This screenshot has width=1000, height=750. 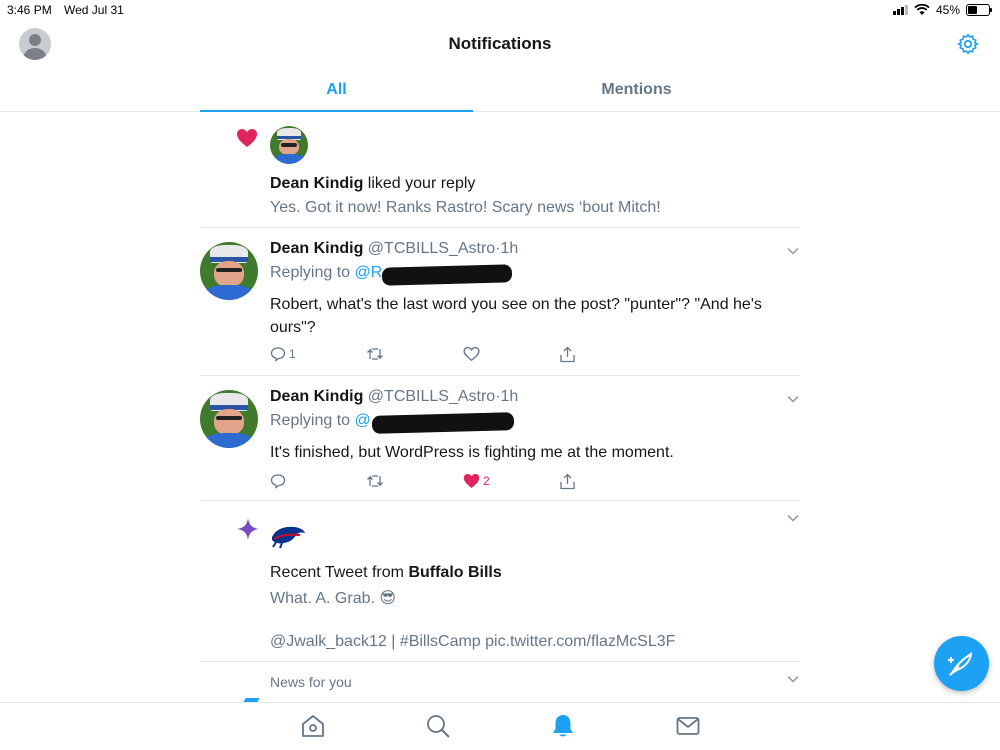 What do you see at coordinates (29, 10) in the screenshot?
I see `status-time: 3:46 PM` at bounding box center [29, 10].